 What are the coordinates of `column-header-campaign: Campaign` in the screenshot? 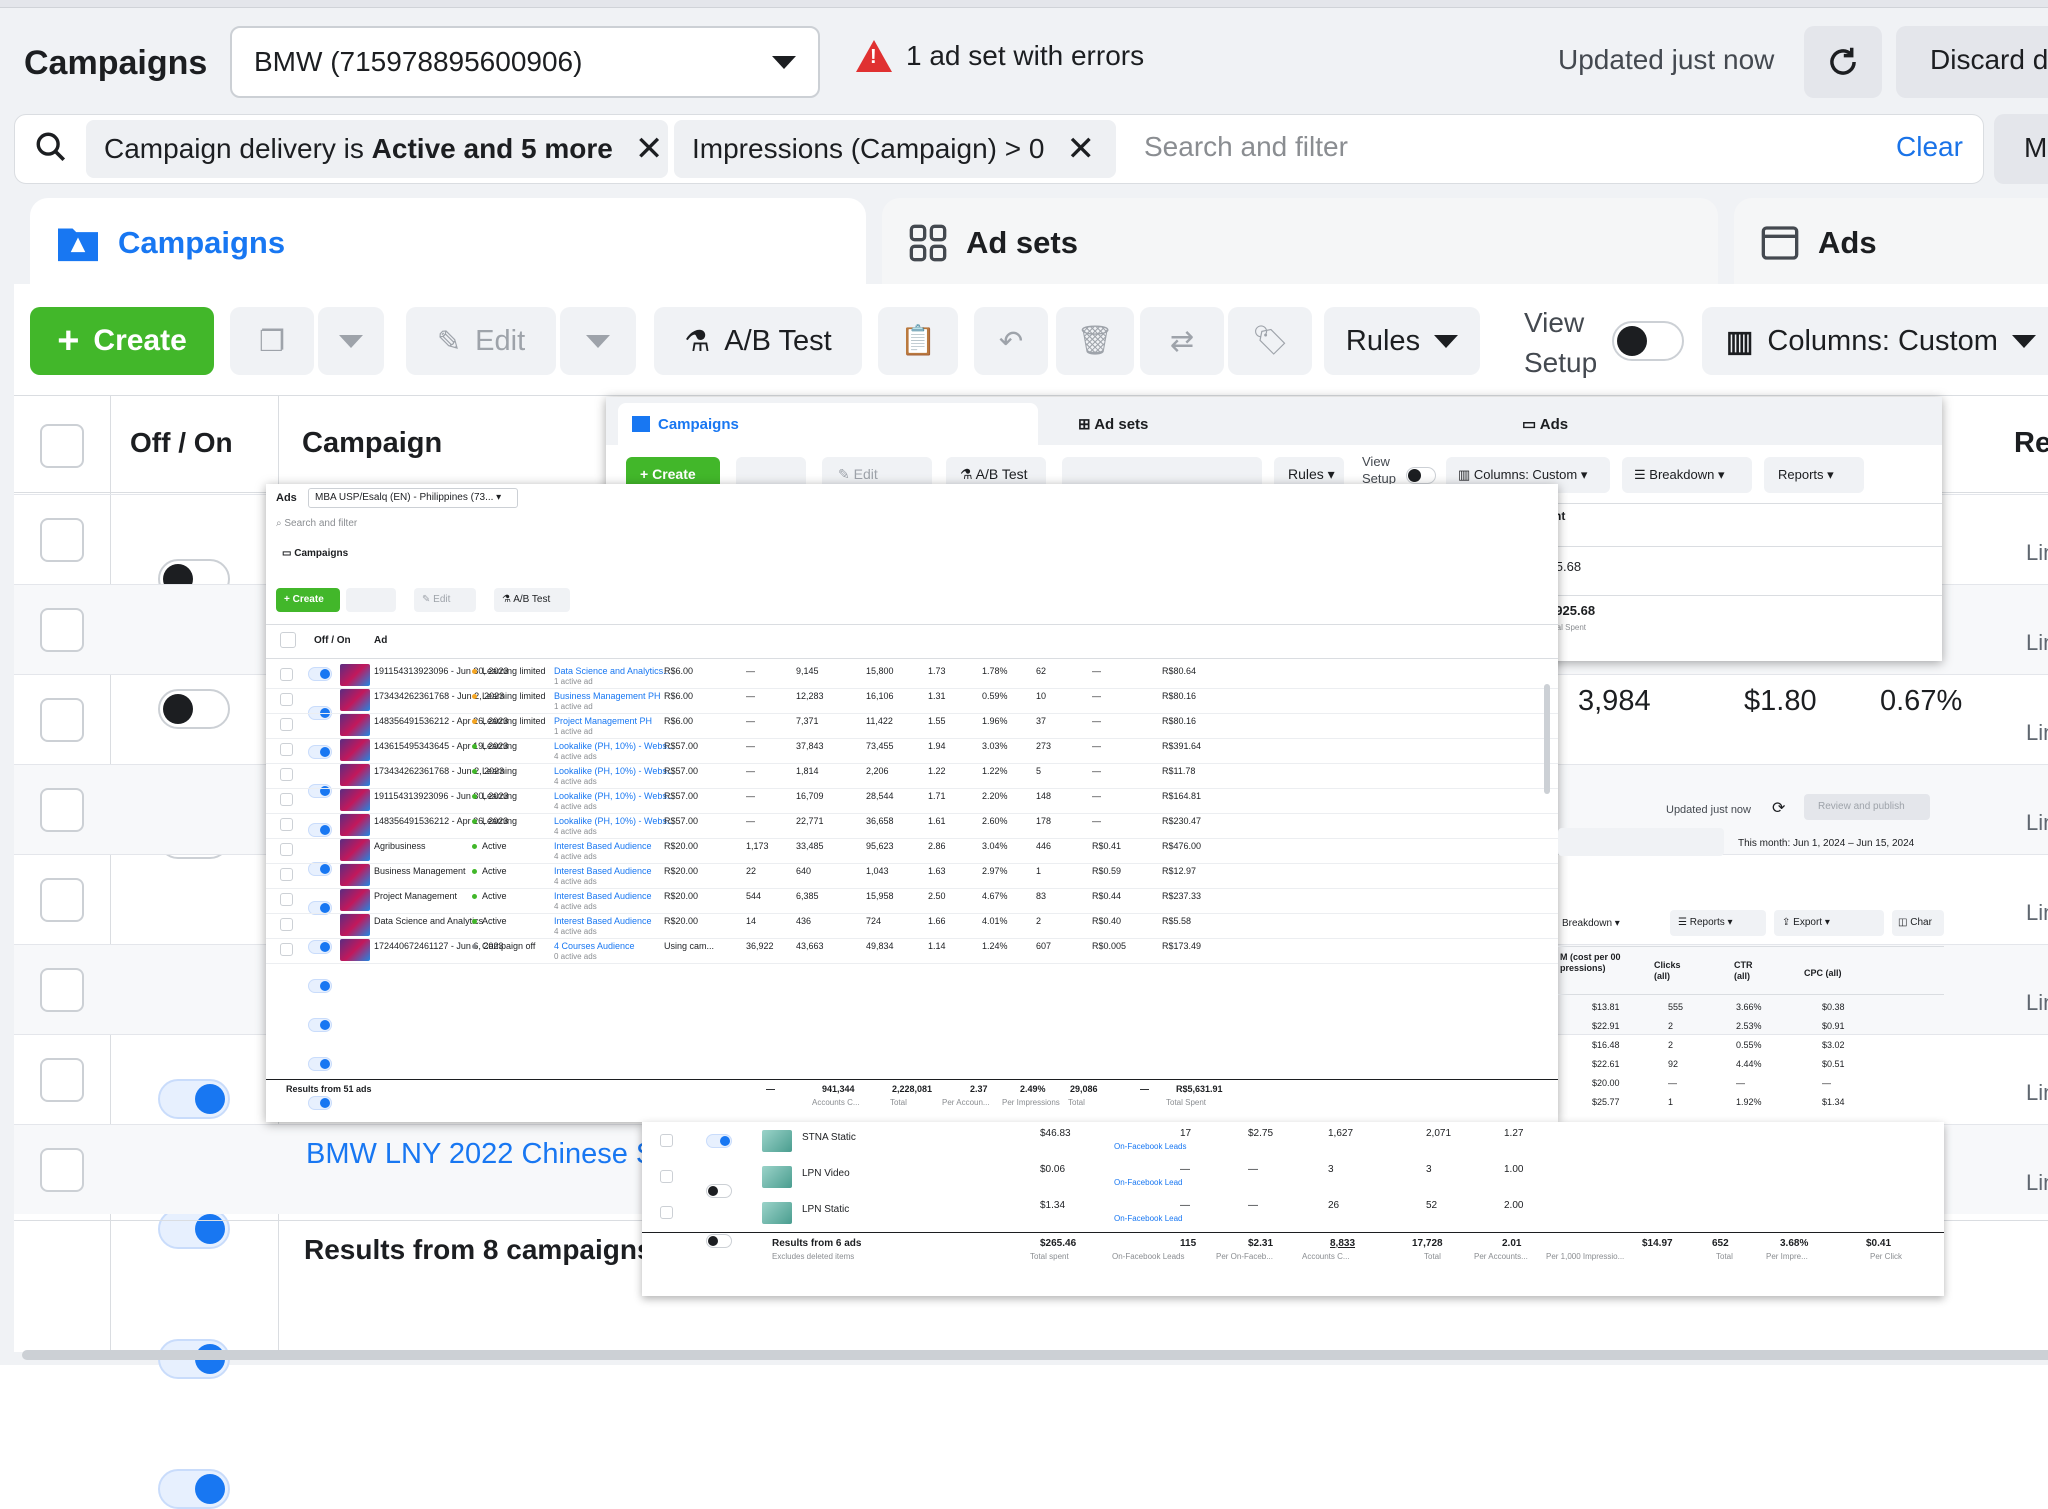 It's located at (372, 443).